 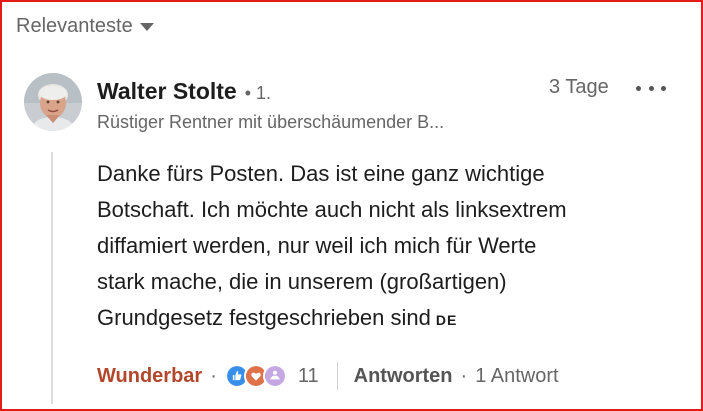 What do you see at coordinates (274, 376) in the screenshot?
I see `celebrate-icon` at bounding box center [274, 376].